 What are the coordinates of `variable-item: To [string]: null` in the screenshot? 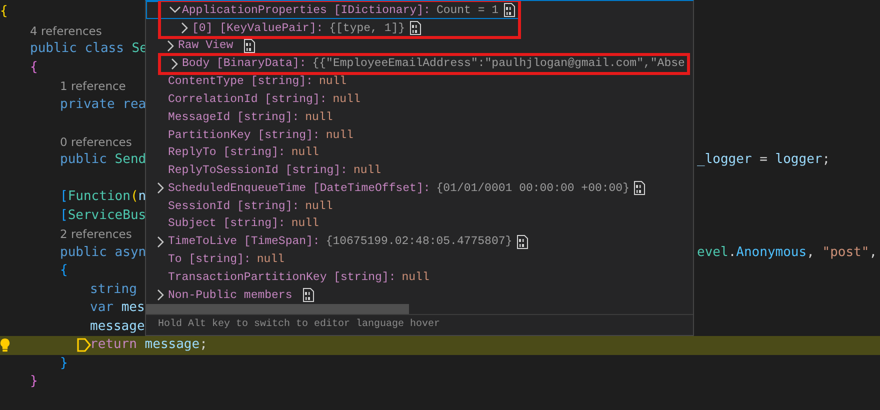 It's located at (419, 259).